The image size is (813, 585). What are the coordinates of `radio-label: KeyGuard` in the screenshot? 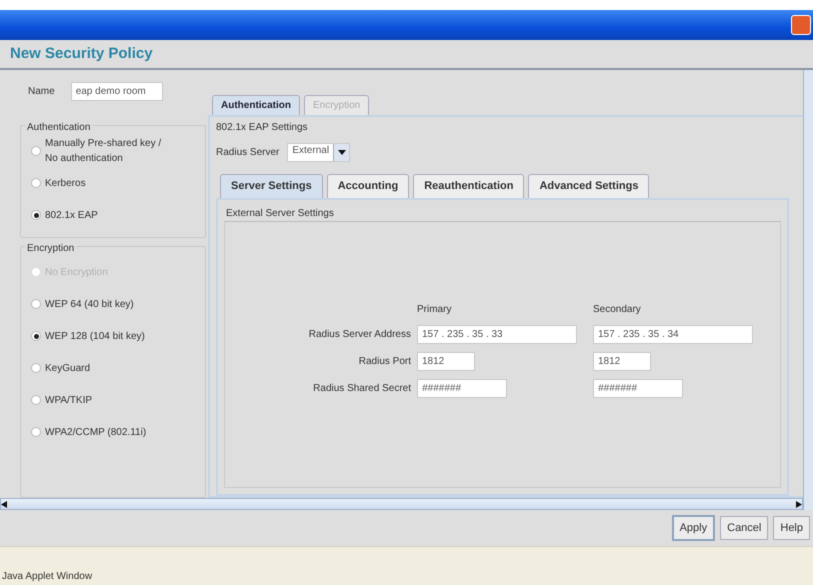 It's located at (67, 369).